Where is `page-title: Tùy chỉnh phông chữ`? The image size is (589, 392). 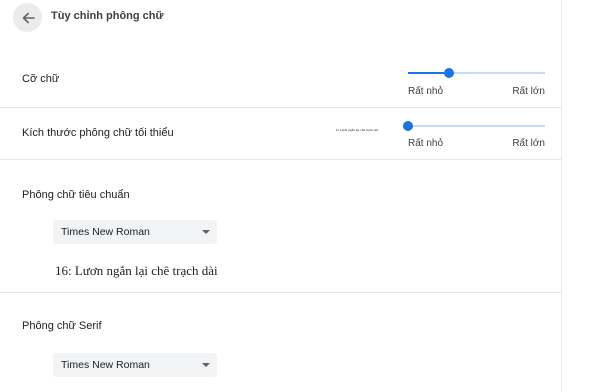 page-title: Tùy chỉnh phông chữ is located at coordinates (107, 16).